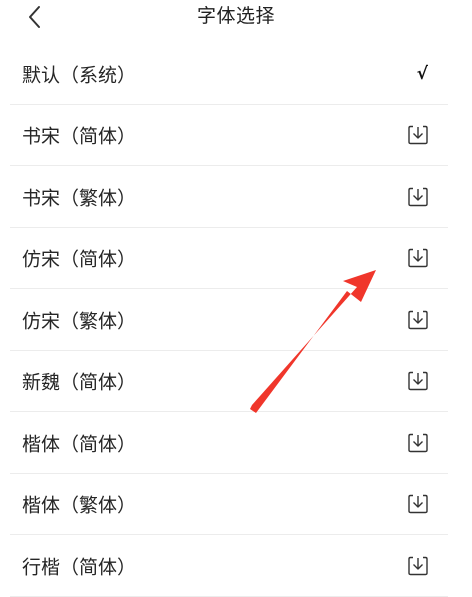 The height and width of the screenshot is (597, 472). Describe the element at coordinates (79, 444) in the screenshot. I see `font-label: 楷体（简体）` at that location.